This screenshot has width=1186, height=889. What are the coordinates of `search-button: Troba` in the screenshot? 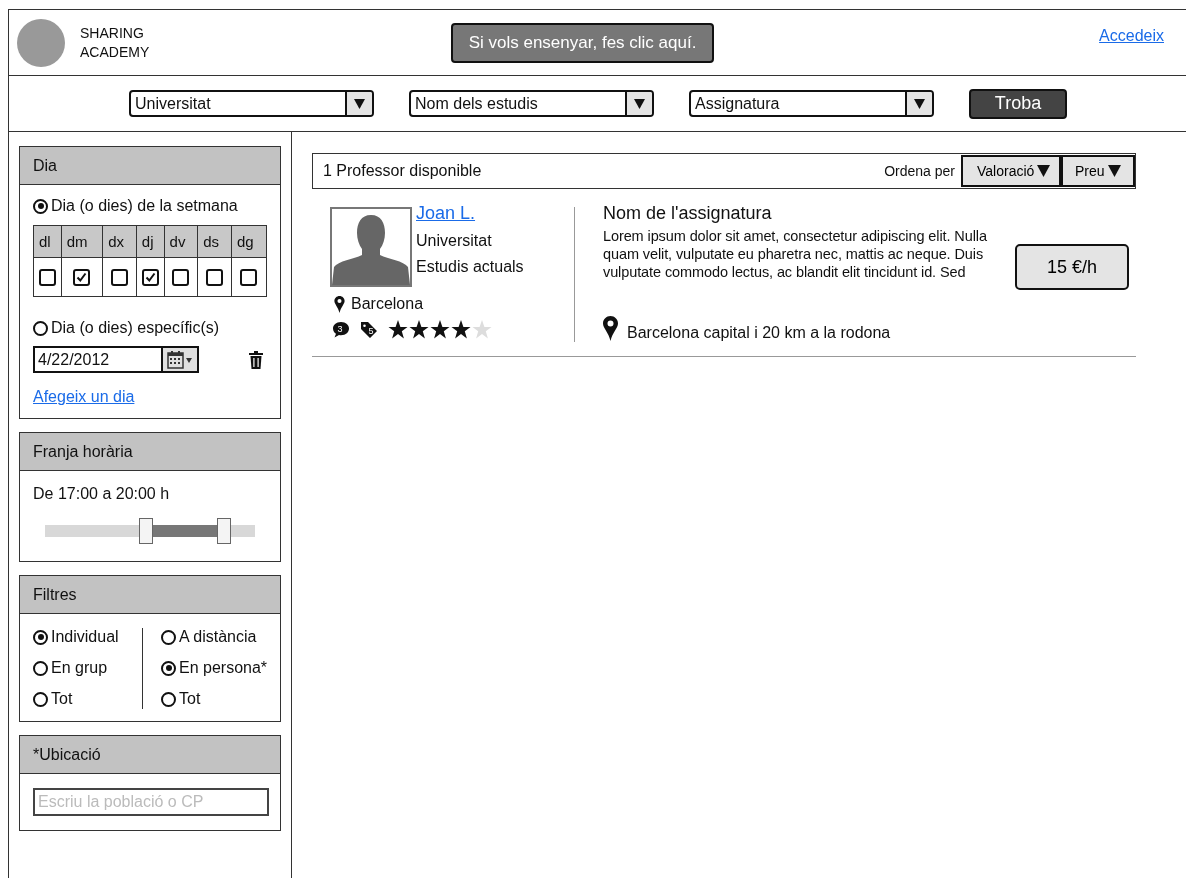 It's located at (1018, 103).